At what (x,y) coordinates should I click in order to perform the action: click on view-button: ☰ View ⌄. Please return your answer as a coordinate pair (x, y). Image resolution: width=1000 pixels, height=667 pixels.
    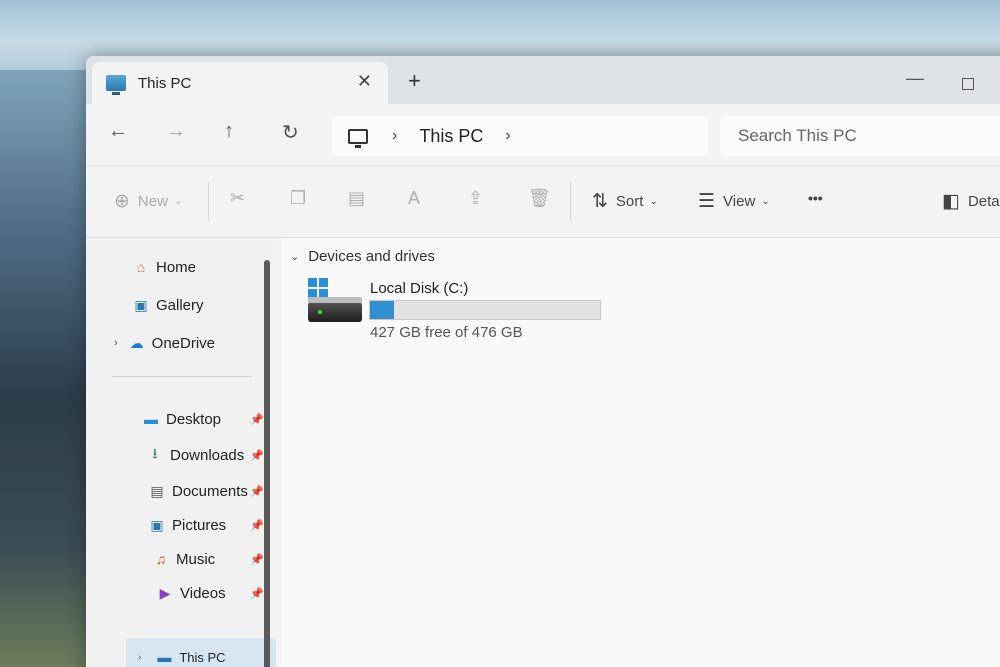
    Looking at the image, I should click on (734, 201).